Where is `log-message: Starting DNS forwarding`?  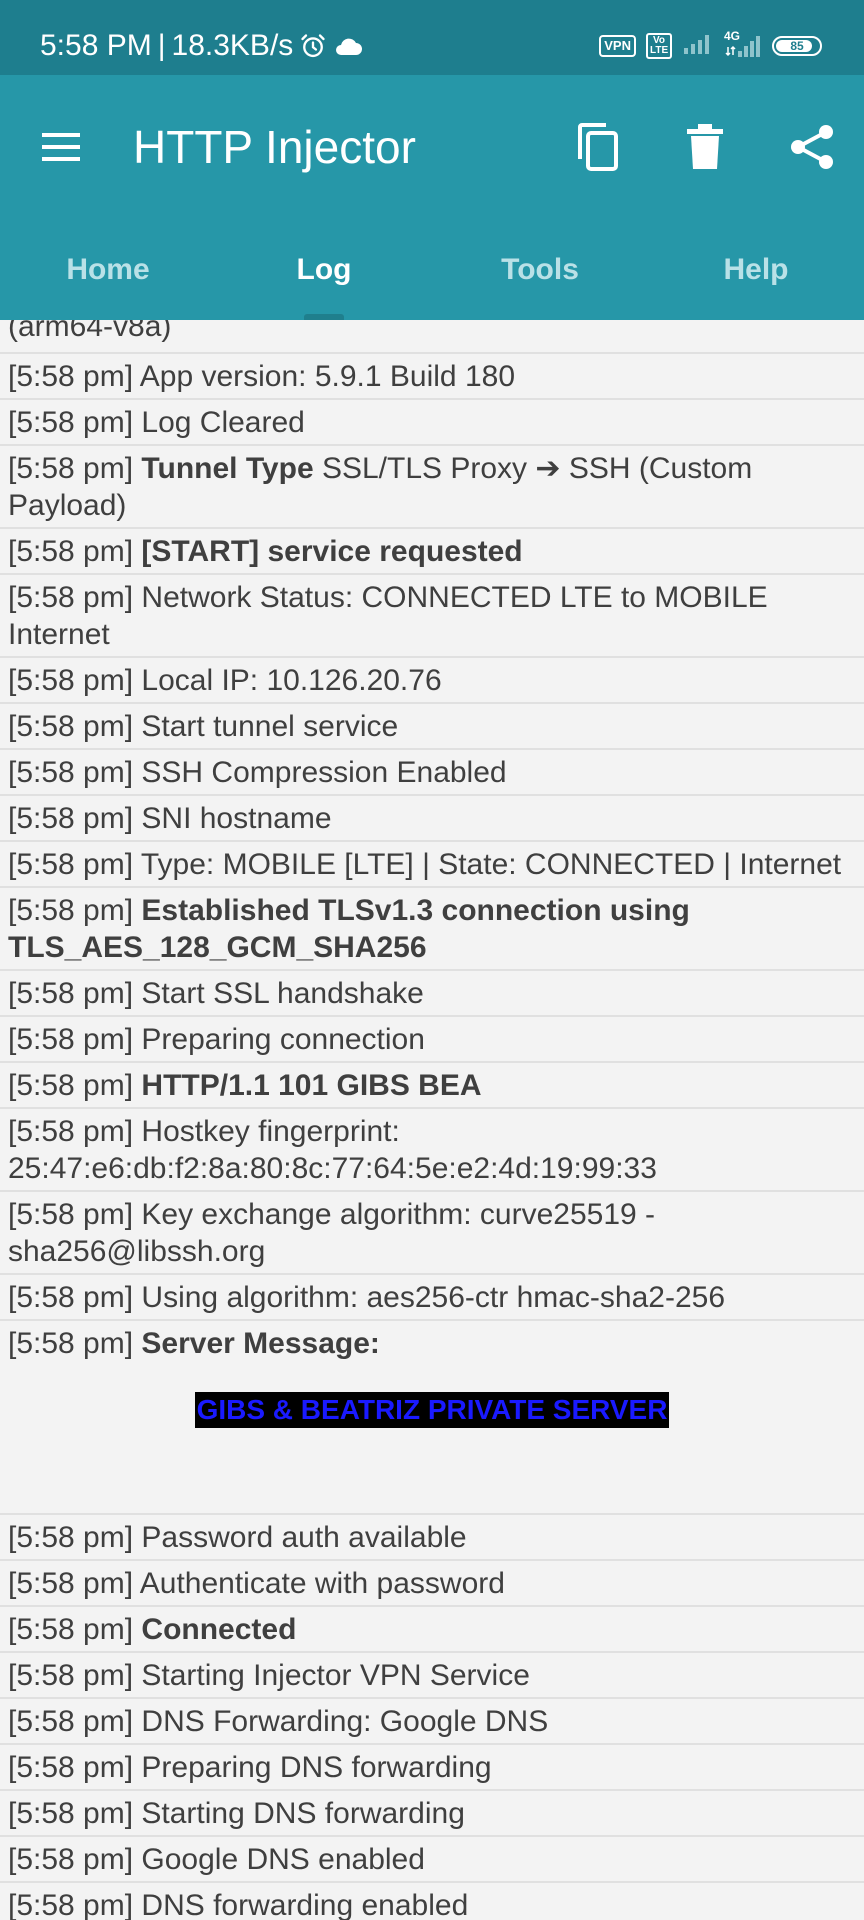
log-message: Starting DNS forwarding is located at coordinates (303, 1813).